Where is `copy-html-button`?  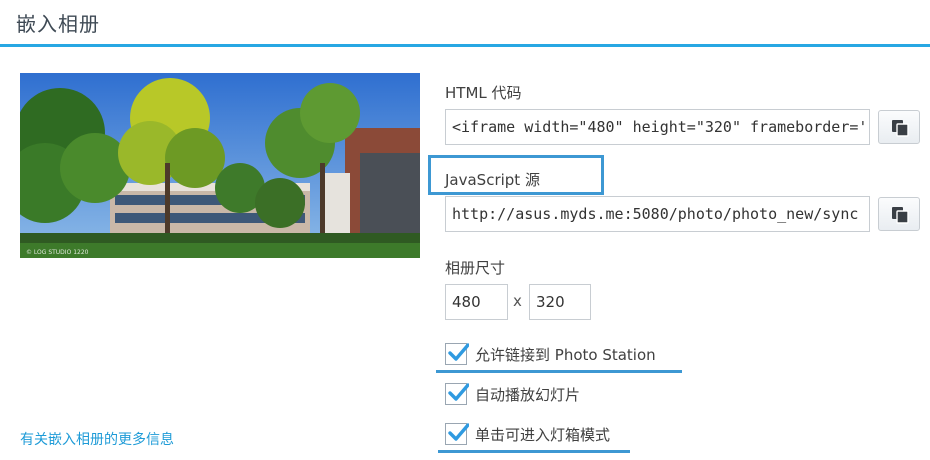 copy-html-button is located at coordinates (899, 127).